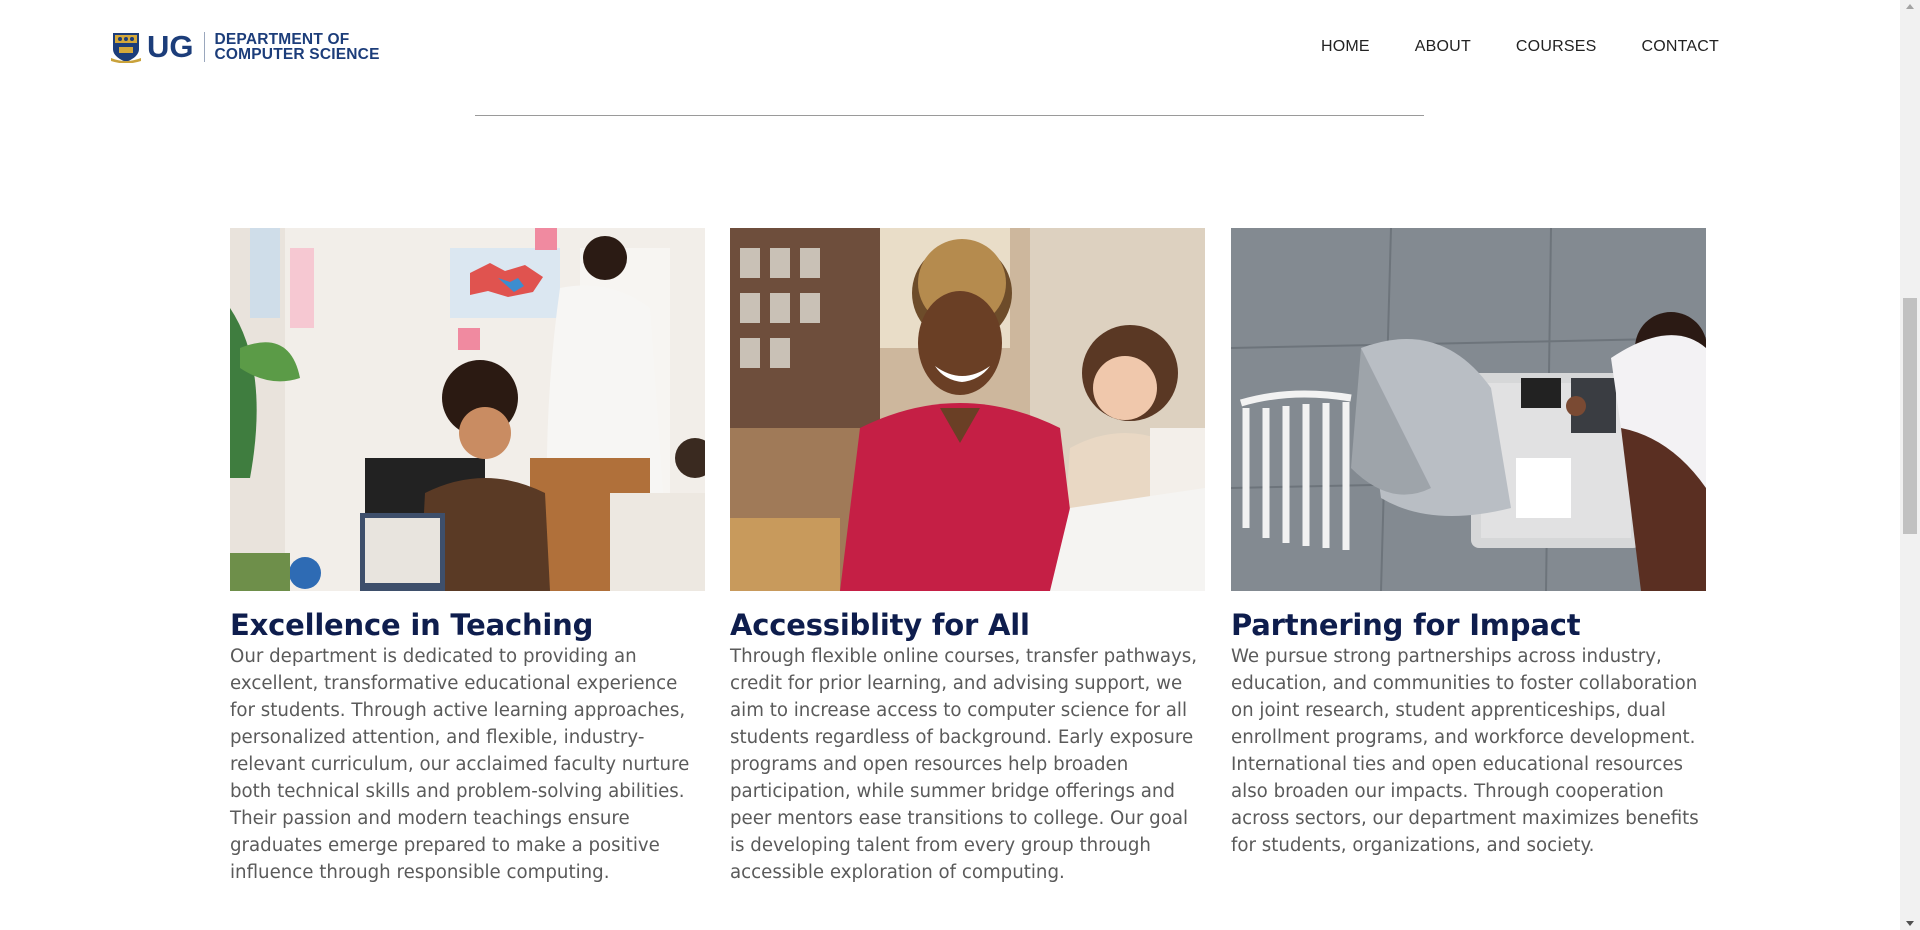 This screenshot has width=1920, height=930. What do you see at coordinates (297, 54) in the screenshot?
I see `logo-line-2: COMPUTER SCIENCE` at bounding box center [297, 54].